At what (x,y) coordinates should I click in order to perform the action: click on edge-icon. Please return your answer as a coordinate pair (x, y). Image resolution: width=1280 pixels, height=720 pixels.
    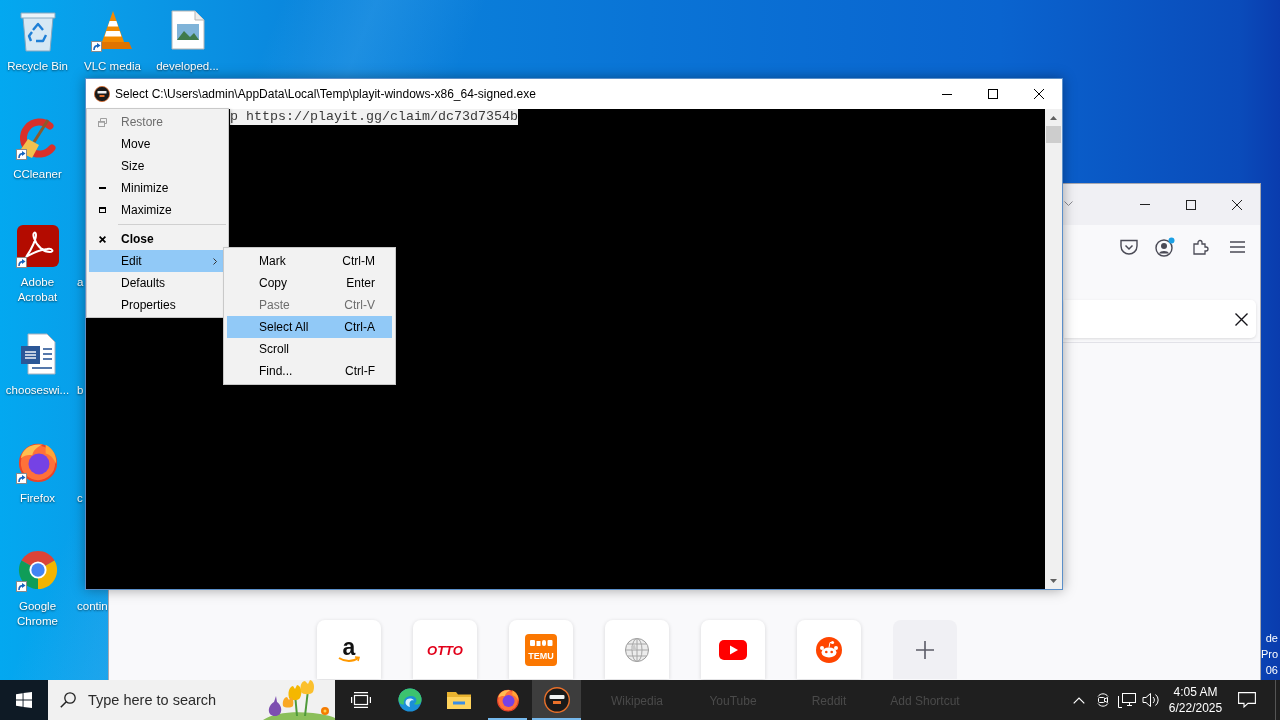
    Looking at the image, I should click on (409, 700).